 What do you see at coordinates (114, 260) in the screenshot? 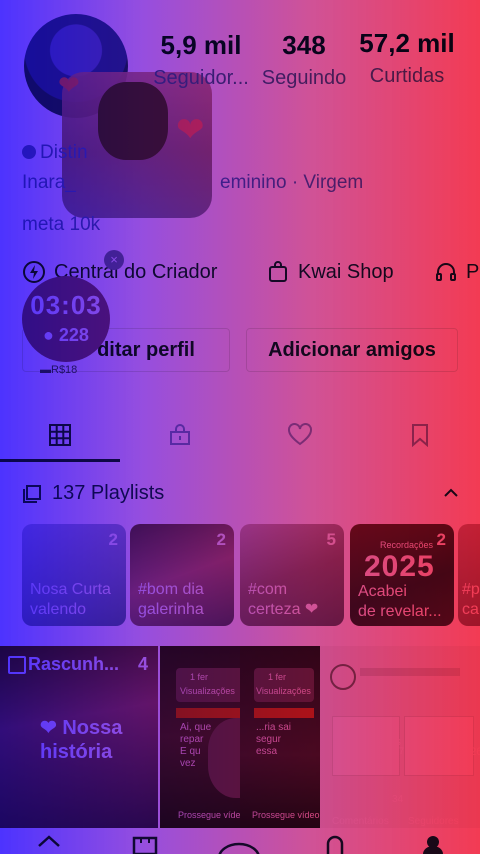
I see `close-timer-button: ×` at bounding box center [114, 260].